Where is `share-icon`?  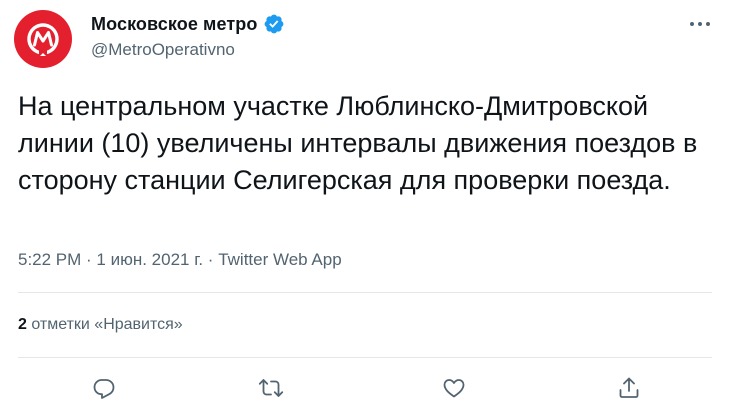 share-icon is located at coordinates (629, 387).